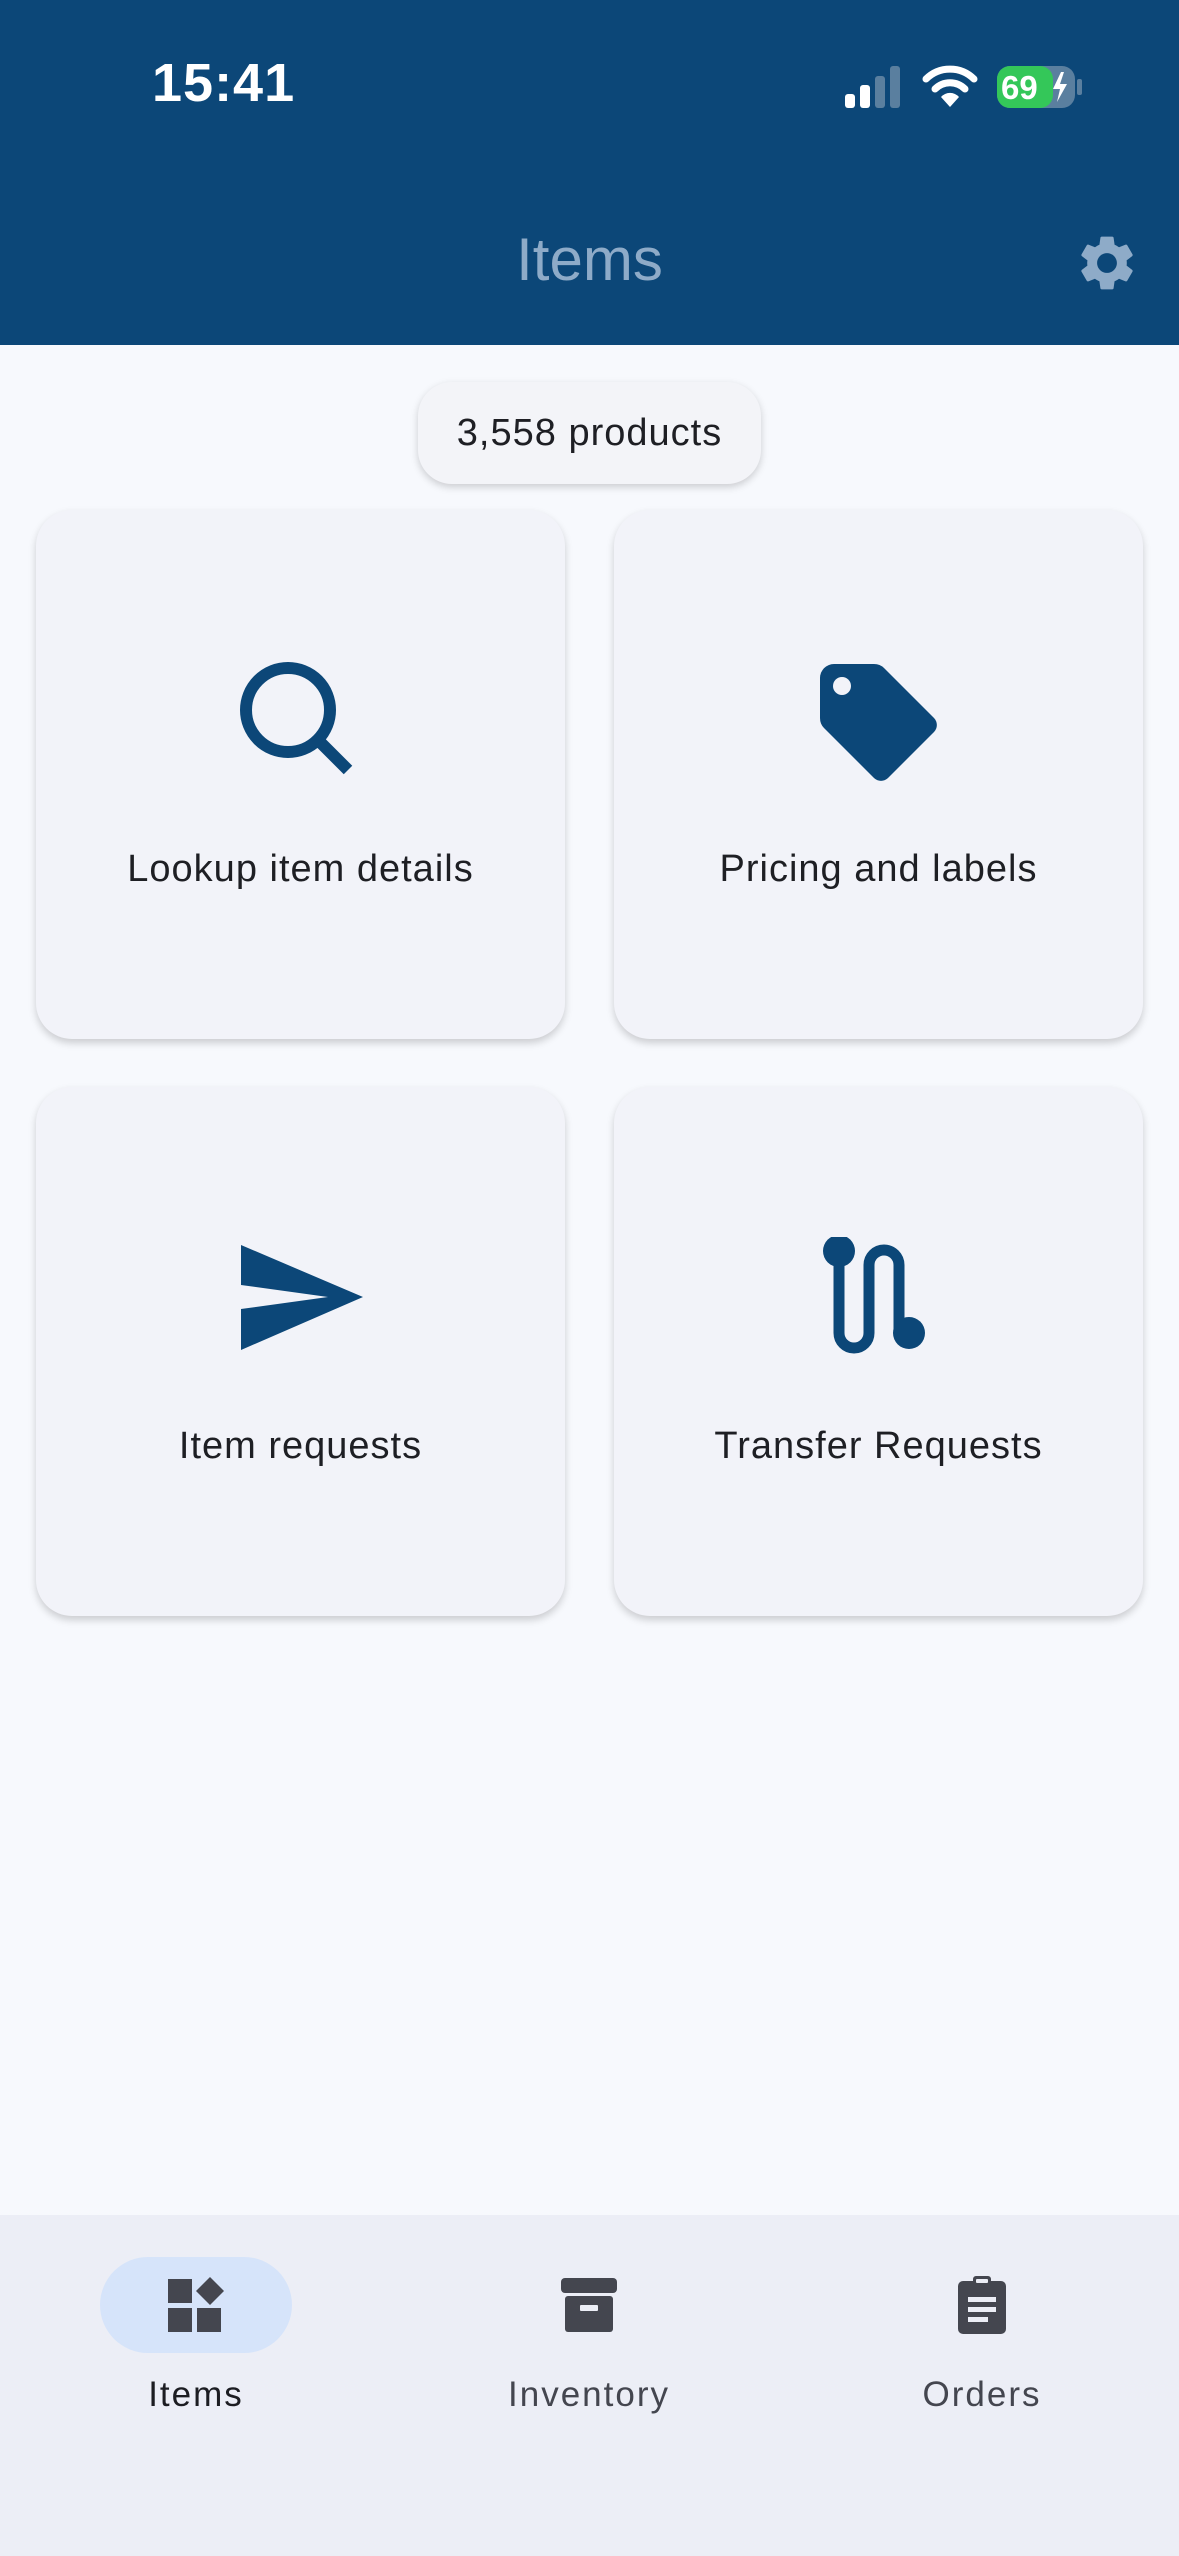 The image size is (1179, 2556). What do you see at coordinates (296, 718) in the screenshot?
I see `search-icon` at bounding box center [296, 718].